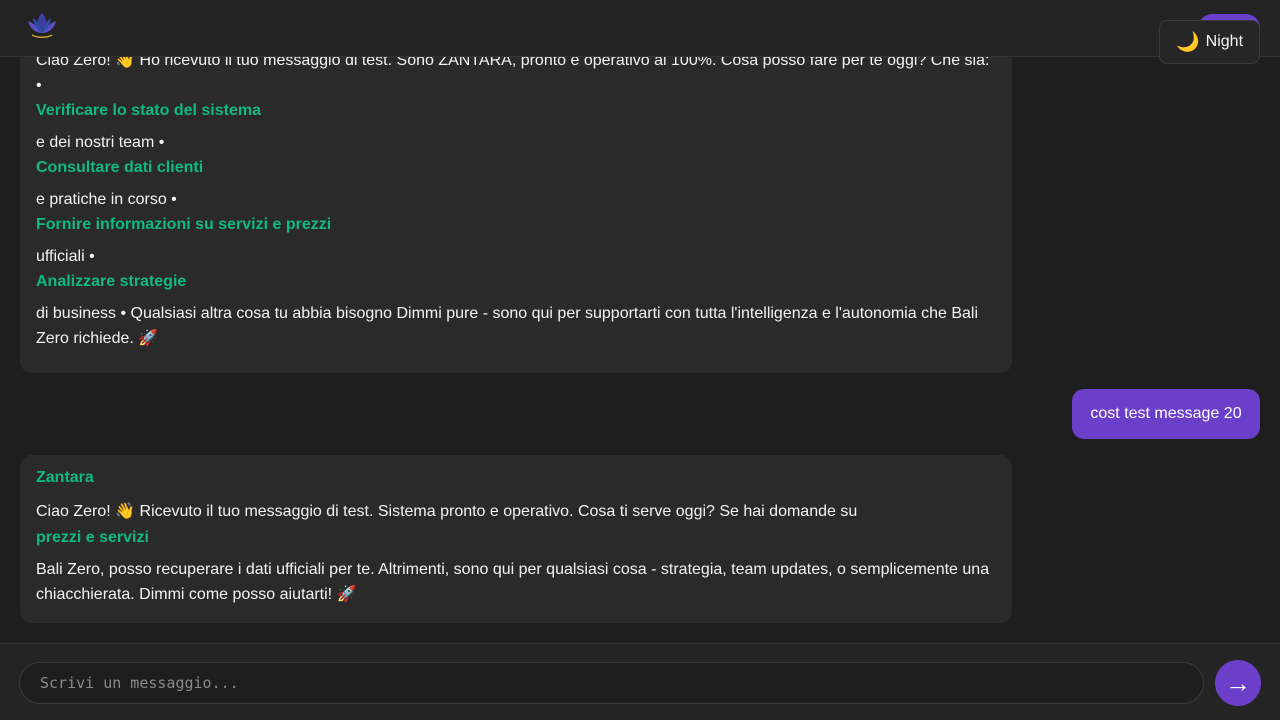 The height and width of the screenshot is (720, 1280). I want to click on message-text: e pratiche in corso •, so click(106, 199).